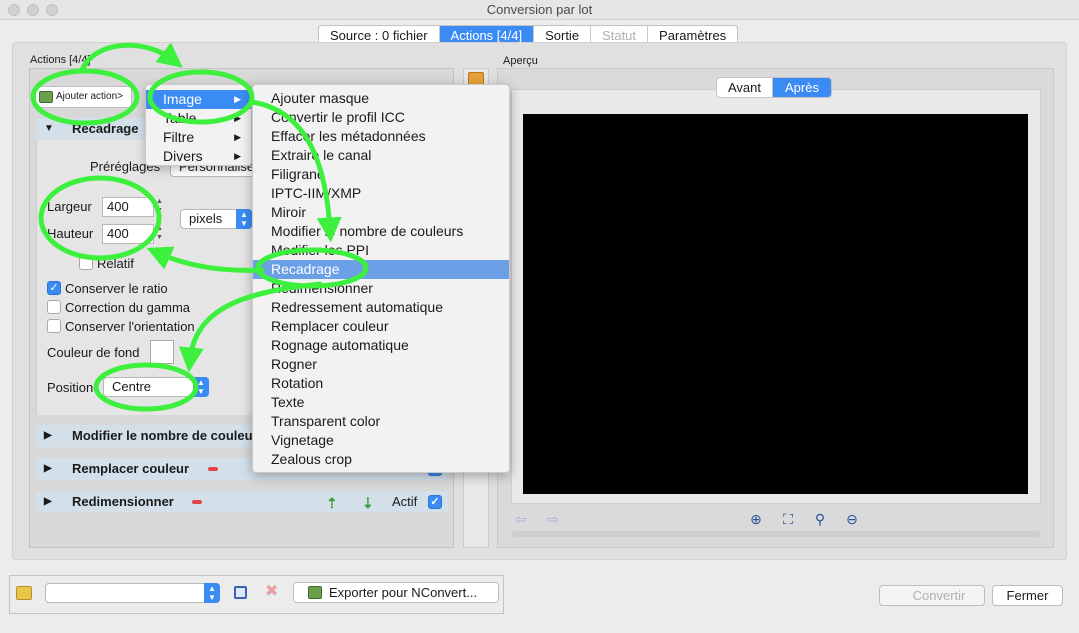 The image size is (1079, 633). What do you see at coordinates (521, 519) in the screenshot?
I see `arrow-left-icon: ⇦` at bounding box center [521, 519].